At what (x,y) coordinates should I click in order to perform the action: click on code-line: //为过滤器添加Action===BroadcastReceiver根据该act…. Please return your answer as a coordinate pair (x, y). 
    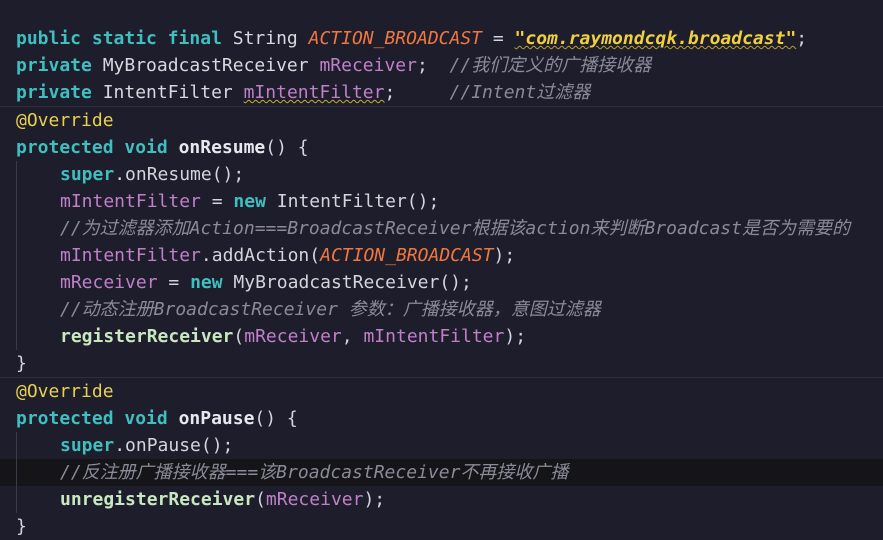
    Looking at the image, I should click on (441, 228).